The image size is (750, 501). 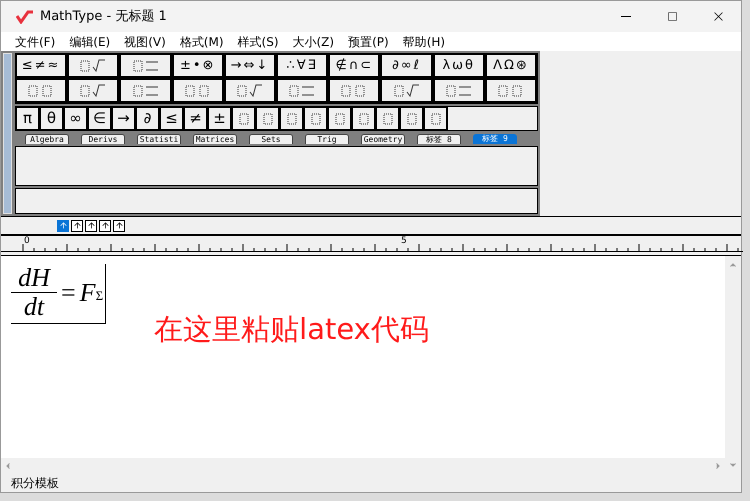 What do you see at coordinates (368, 41) in the screenshot?
I see `menu-item: 预置(P)` at bounding box center [368, 41].